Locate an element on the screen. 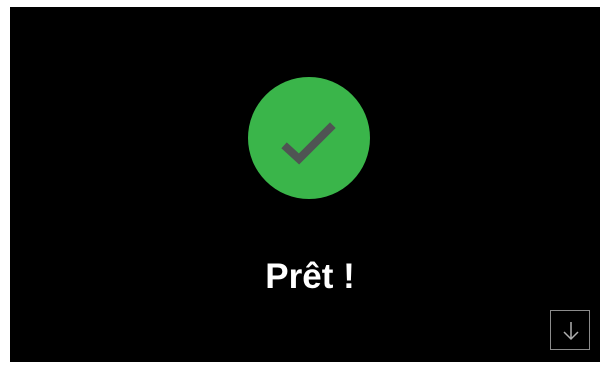 This screenshot has width=605, height=367. status-title: Prêt ! is located at coordinates (310, 276).